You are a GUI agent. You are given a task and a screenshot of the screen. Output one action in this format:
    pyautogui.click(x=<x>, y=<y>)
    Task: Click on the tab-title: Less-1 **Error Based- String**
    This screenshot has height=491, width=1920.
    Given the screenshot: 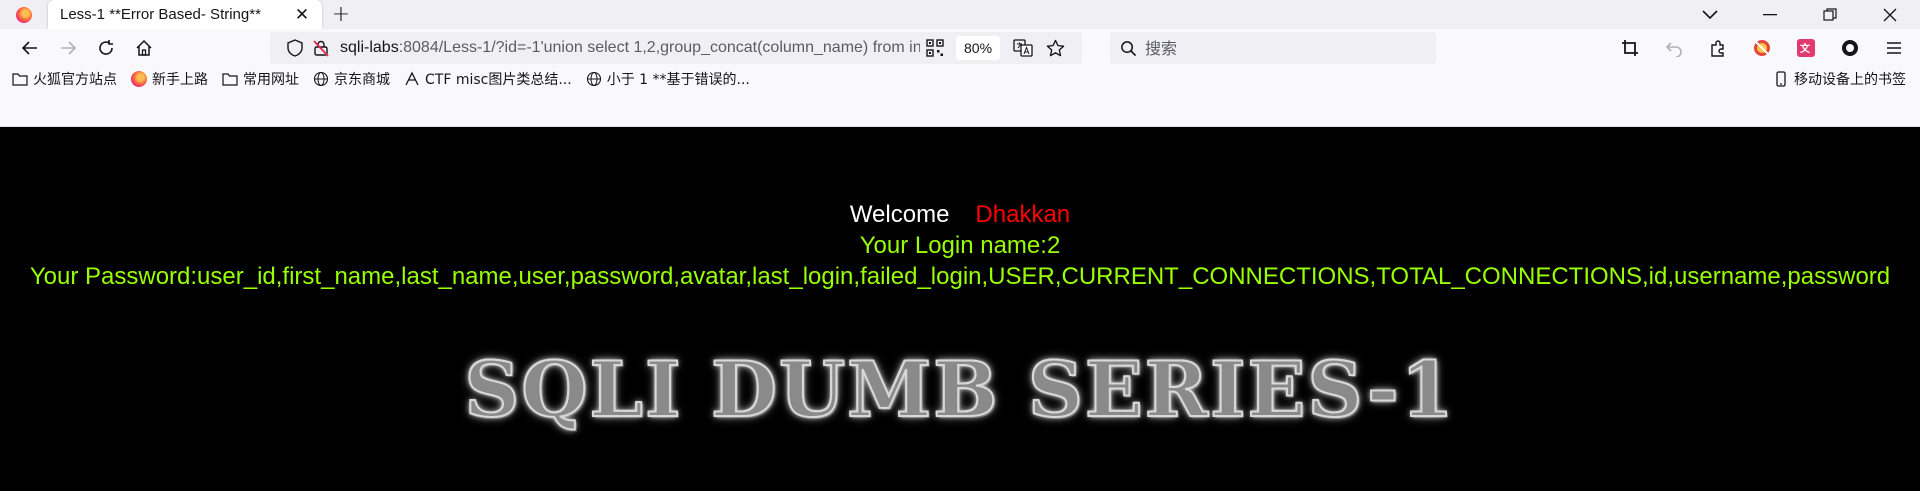 What is the action you would take?
    pyautogui.click(x=160, y=14)
    